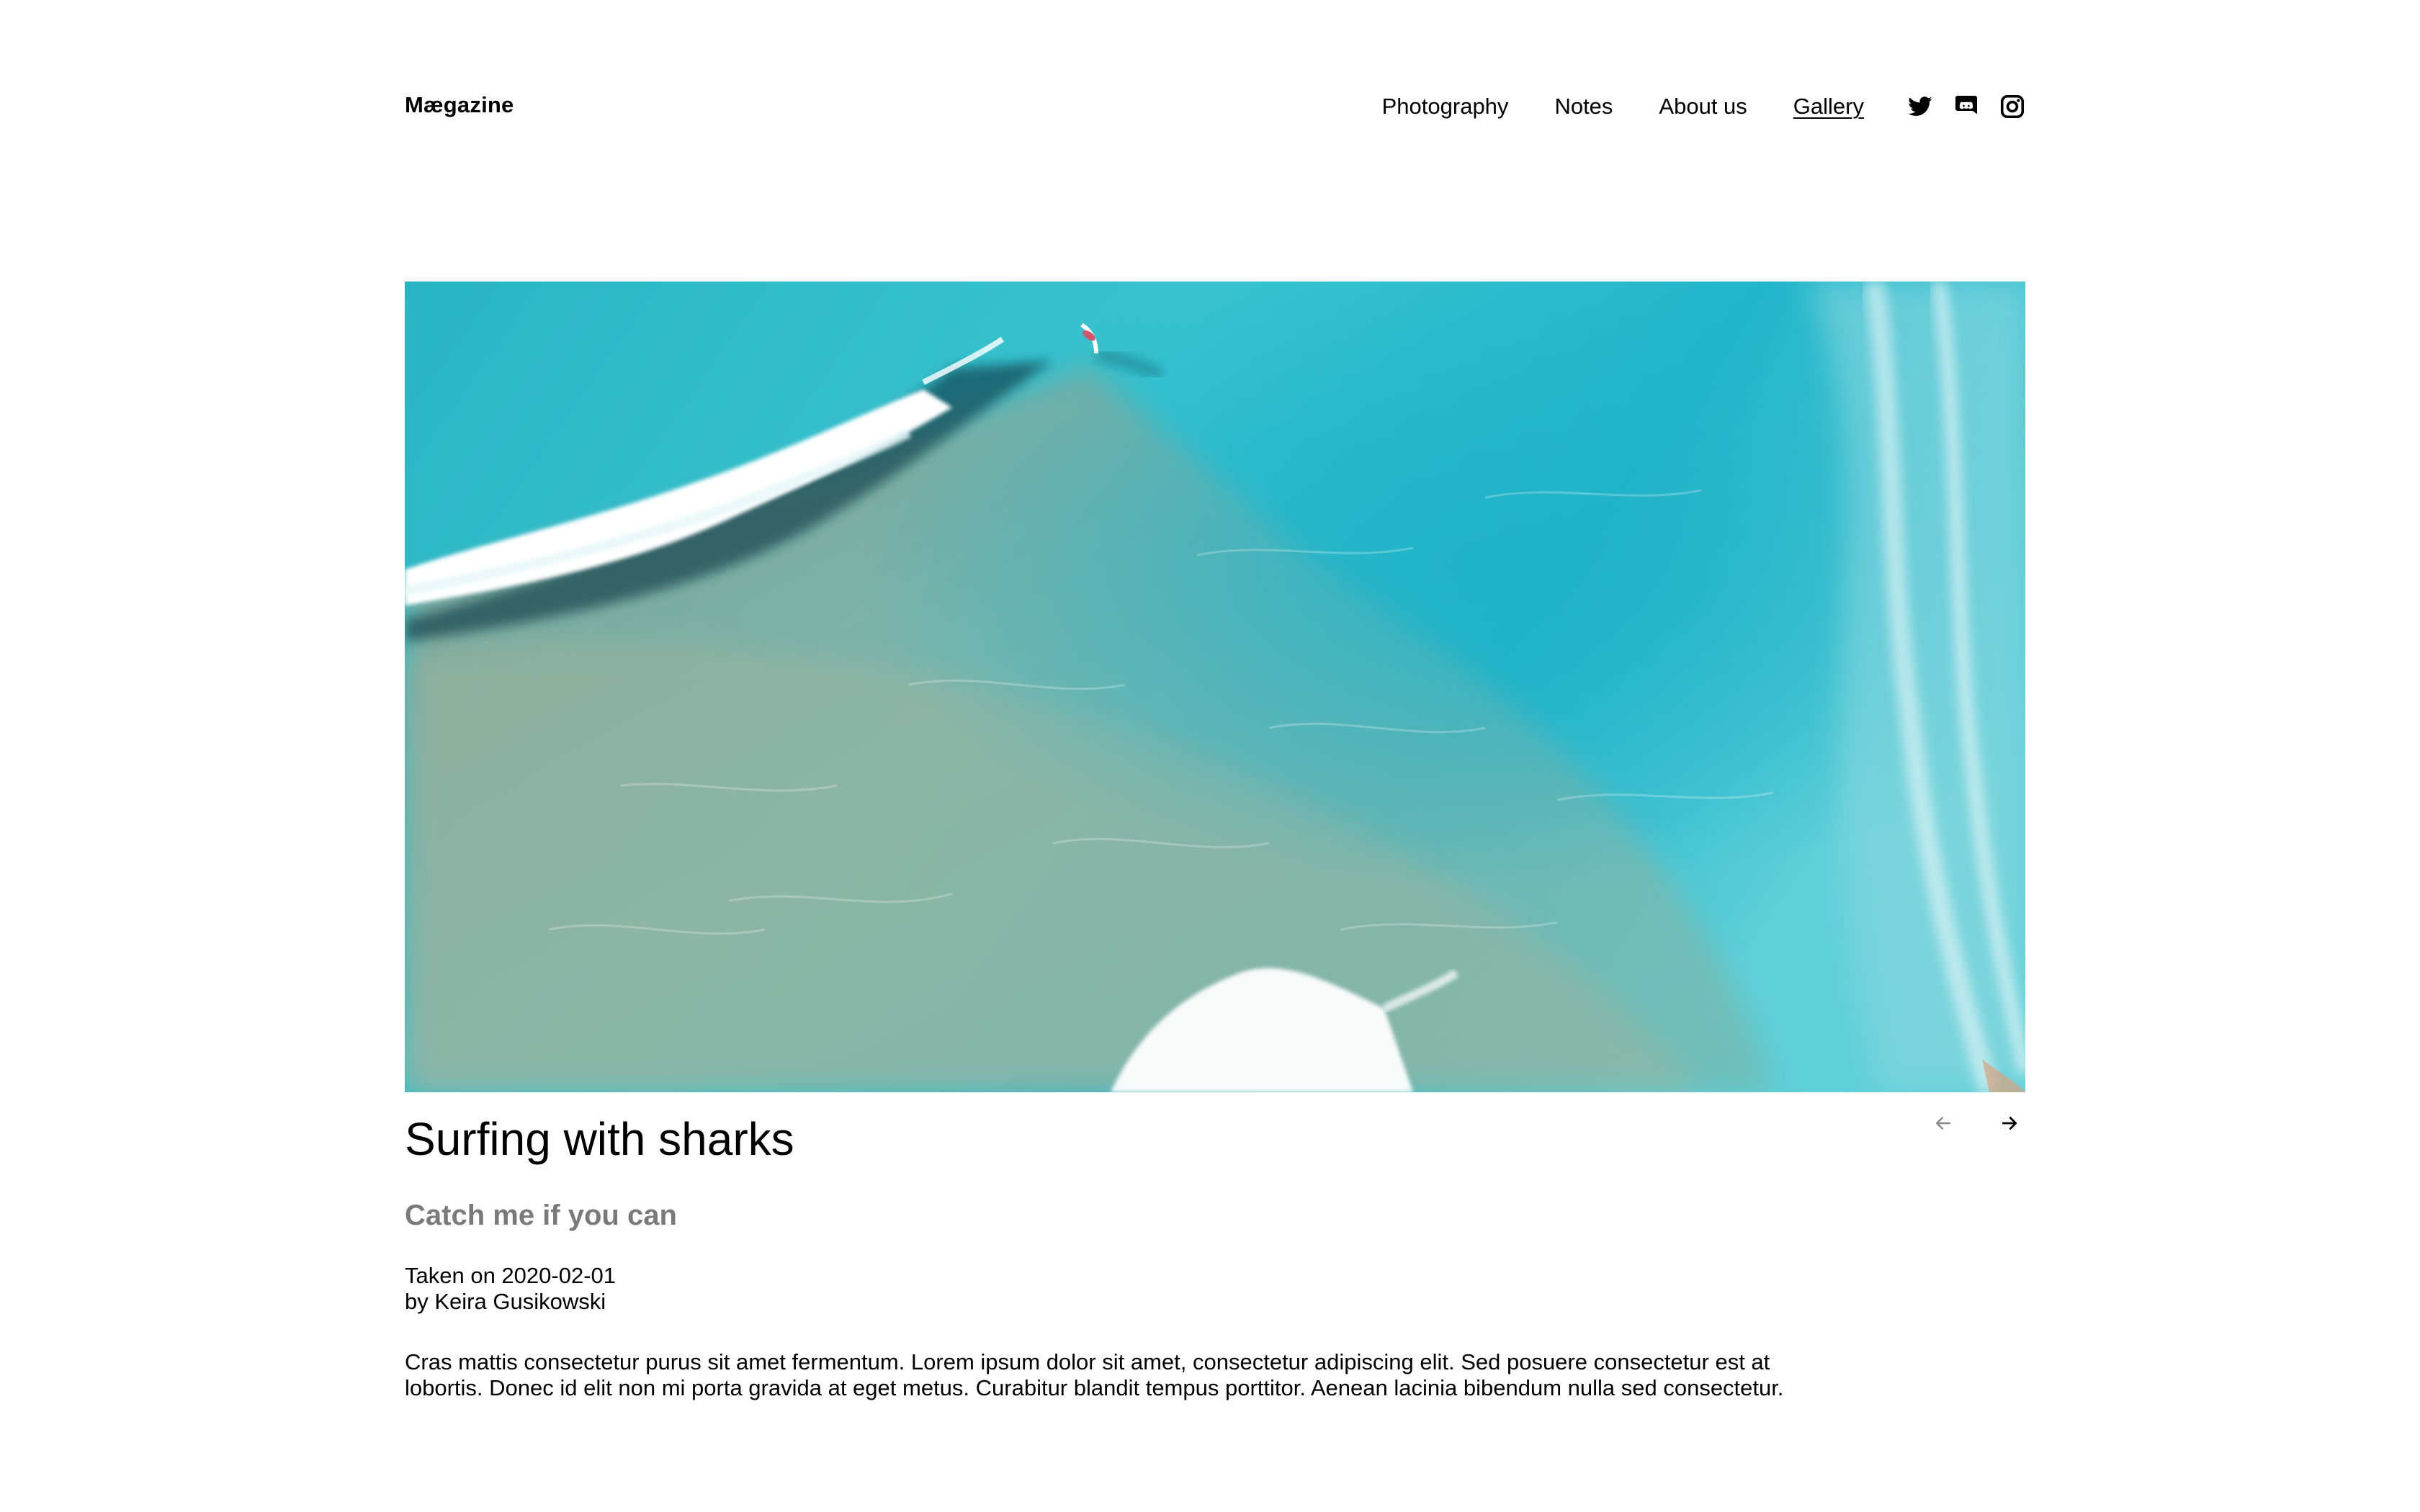 The width and height of the screenshot is (2420, 1512). Describe the element at coordinates (1920, 107) in the screenshot. I see `twitter-icon` at that location.